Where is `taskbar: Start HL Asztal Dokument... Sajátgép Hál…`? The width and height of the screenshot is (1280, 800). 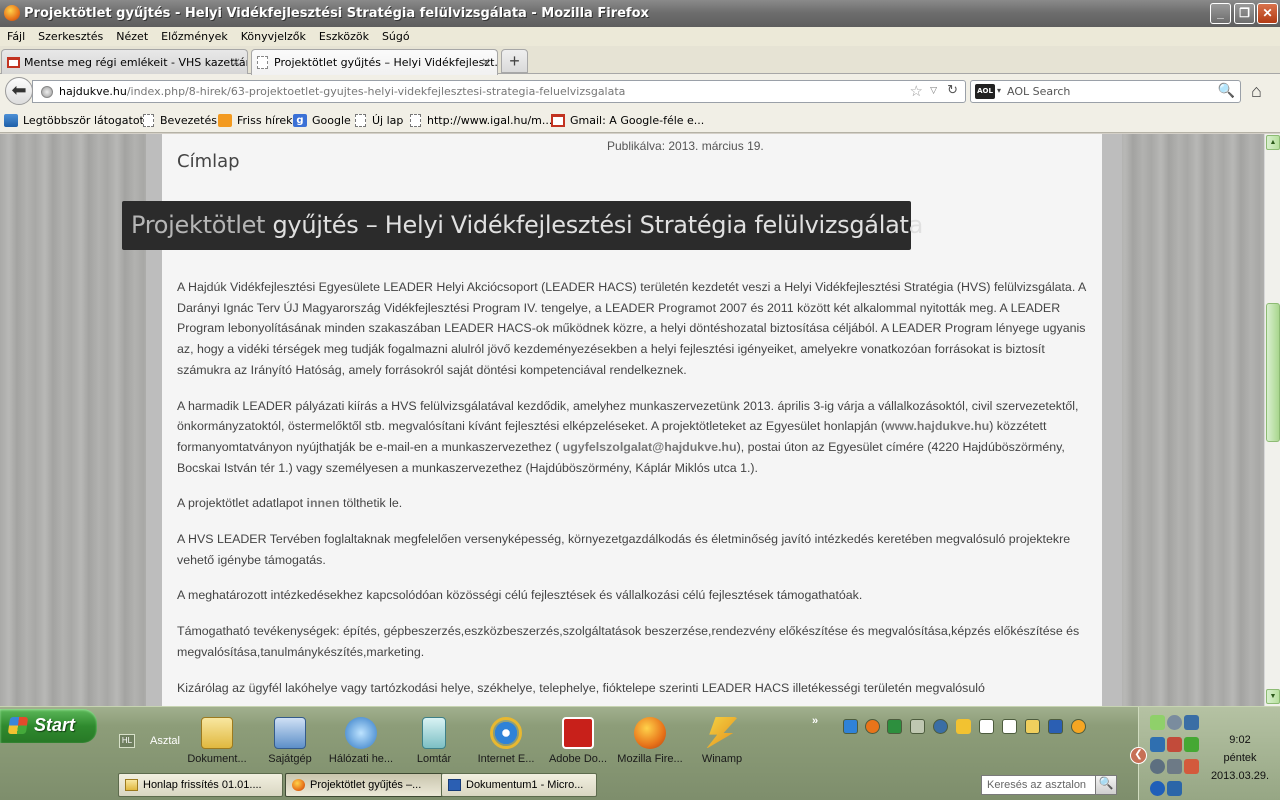
taskbar: Start HL Asztal Dokument... Sajátgép Hál… is located at coordinates (640, 753).